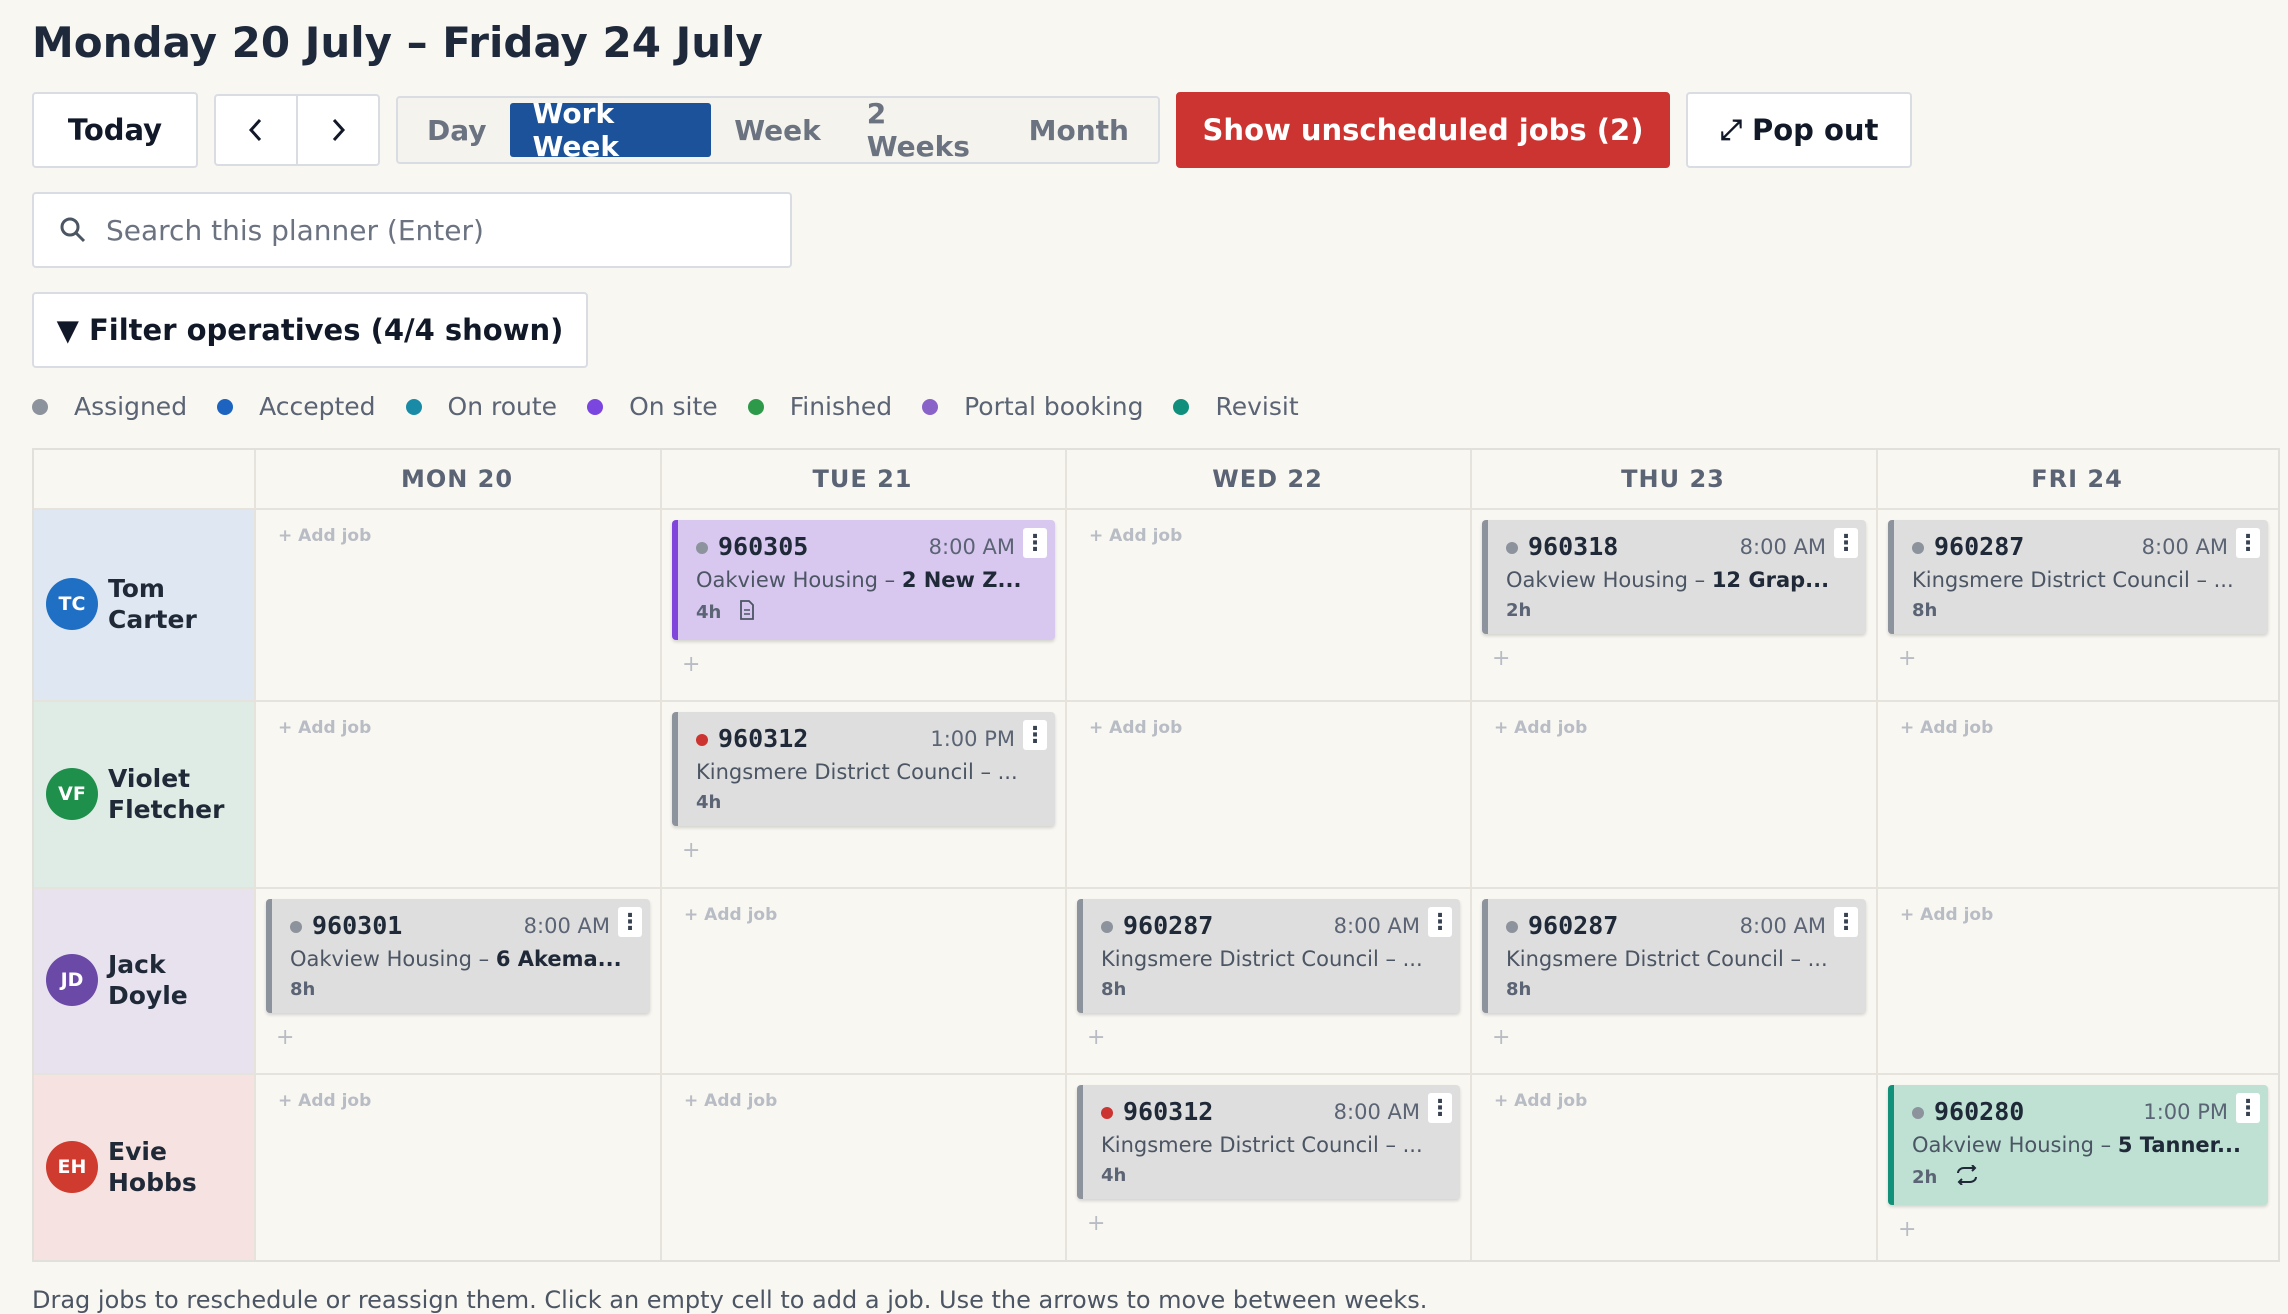 This screenshot has width=2288, height=1314. What do you see at coordinates (777, 130) in the screenshot?
I see `view-tab-week: Week` at bounding box center [777, 130].